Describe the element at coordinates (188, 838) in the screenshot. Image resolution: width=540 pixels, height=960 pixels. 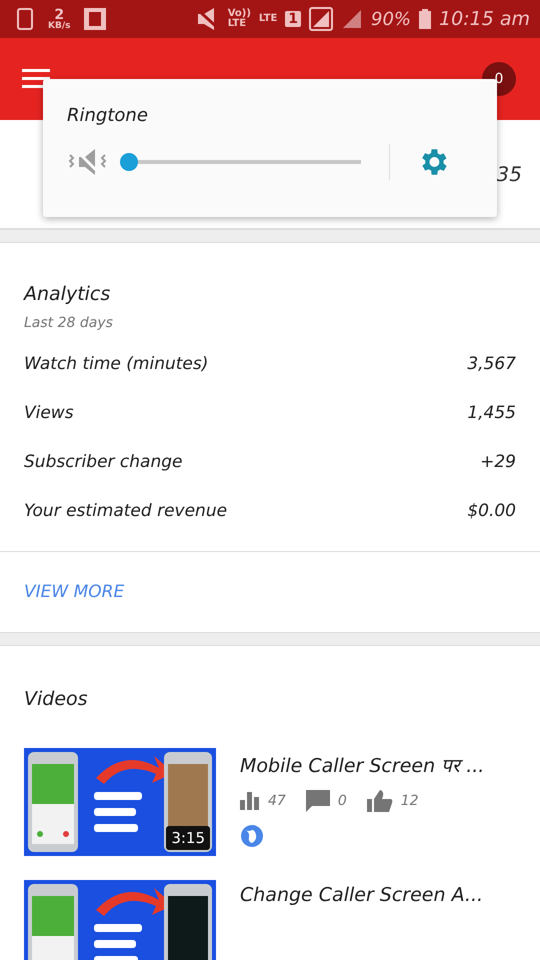
I see `duration-badge: 3:15` at that location.